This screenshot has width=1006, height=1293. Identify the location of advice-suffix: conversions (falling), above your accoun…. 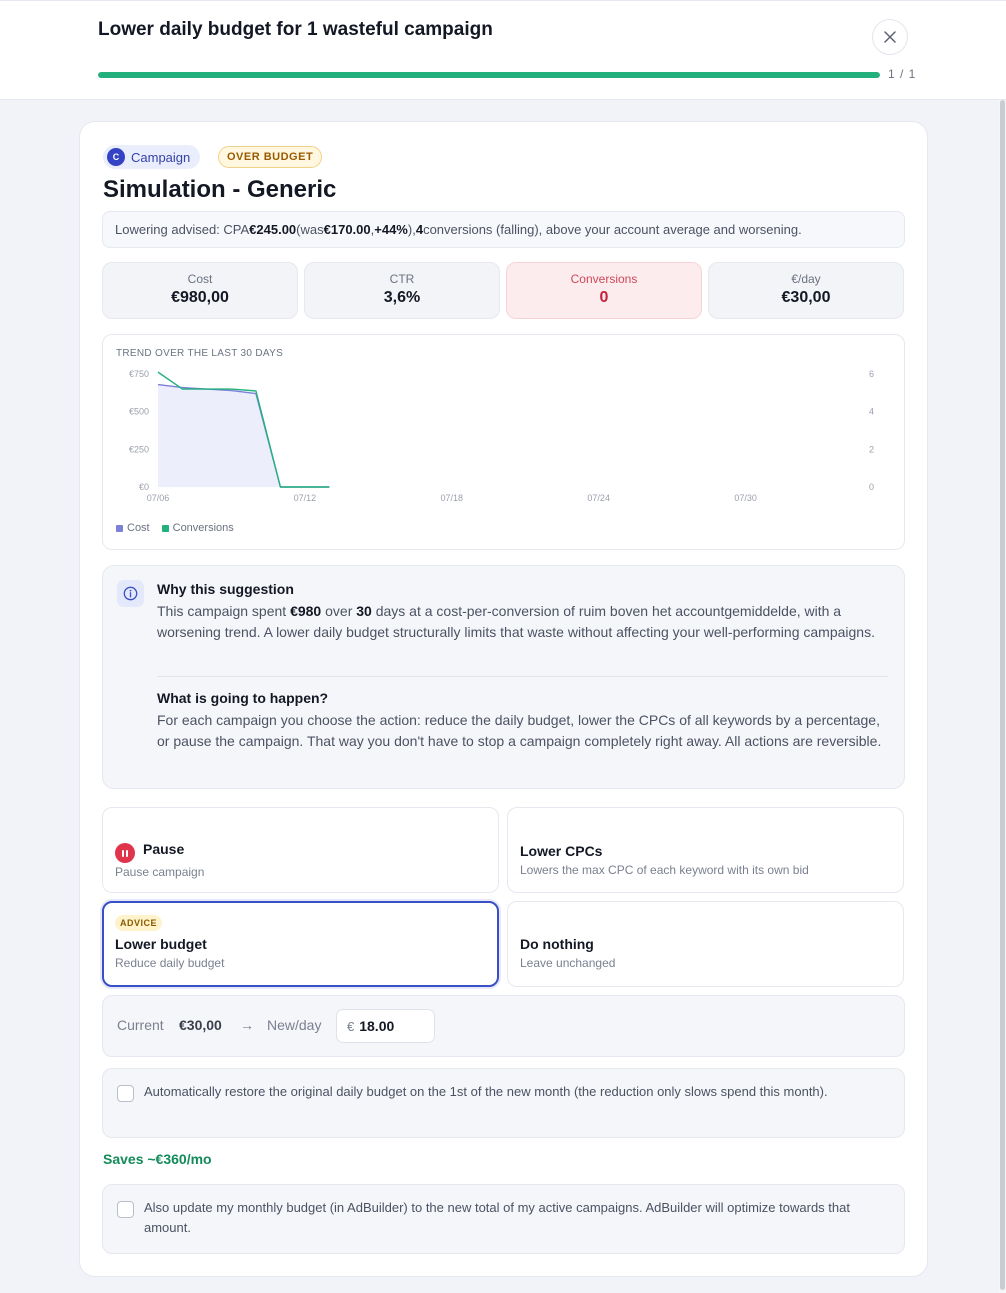
(612, 229).